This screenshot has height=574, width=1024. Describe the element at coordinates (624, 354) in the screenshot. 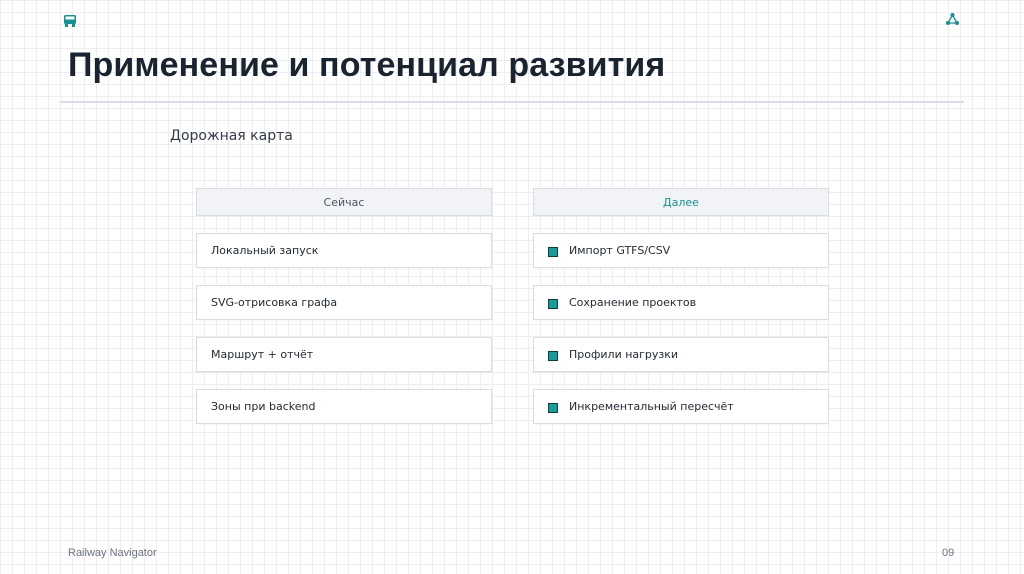

I see `roadmap-next-item-label: Профили нагрузки` at that location.